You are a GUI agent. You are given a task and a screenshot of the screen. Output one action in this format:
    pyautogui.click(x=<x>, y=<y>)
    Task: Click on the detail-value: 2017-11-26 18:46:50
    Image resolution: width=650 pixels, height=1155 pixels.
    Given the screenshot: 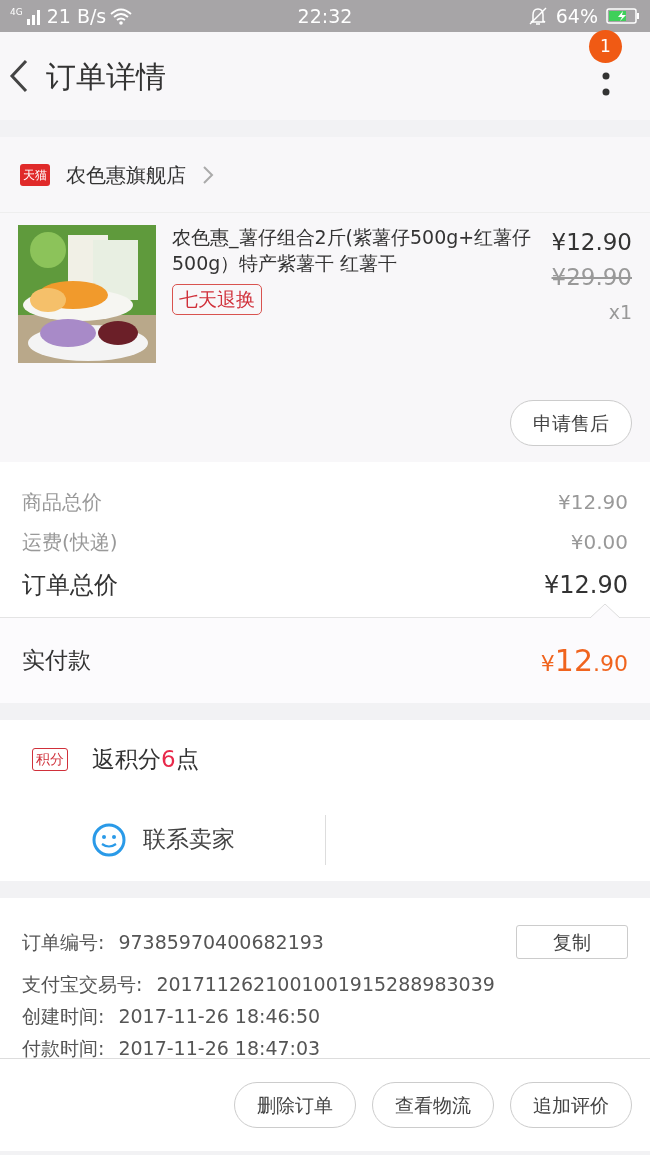 What is the action you would take?
    pyautogui.click(x=219, y=1016)
    